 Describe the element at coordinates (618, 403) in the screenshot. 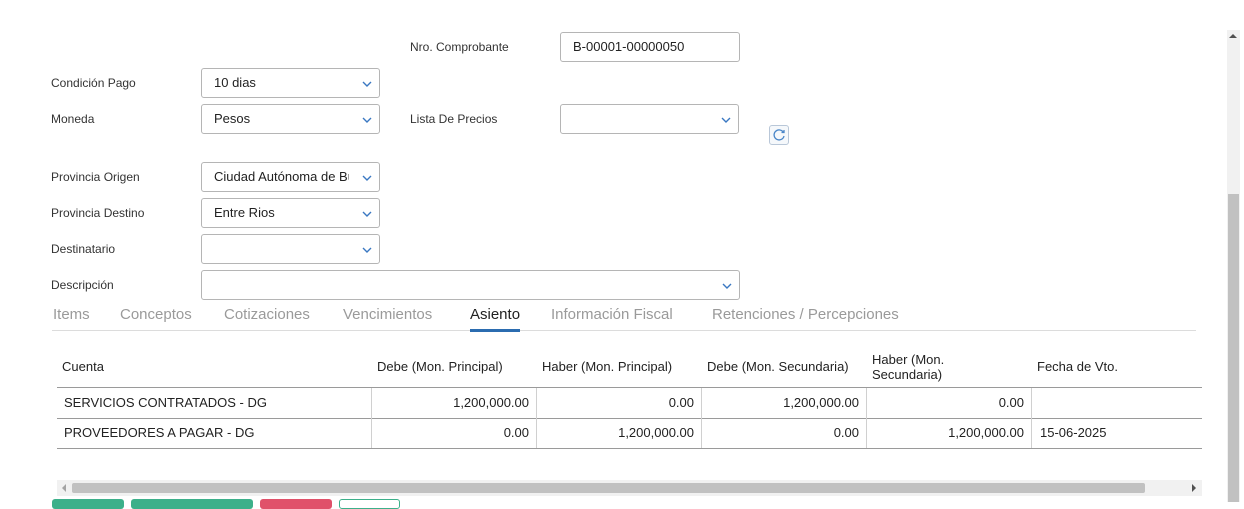

I see `cell-haber-principal: 0.00` at that location.